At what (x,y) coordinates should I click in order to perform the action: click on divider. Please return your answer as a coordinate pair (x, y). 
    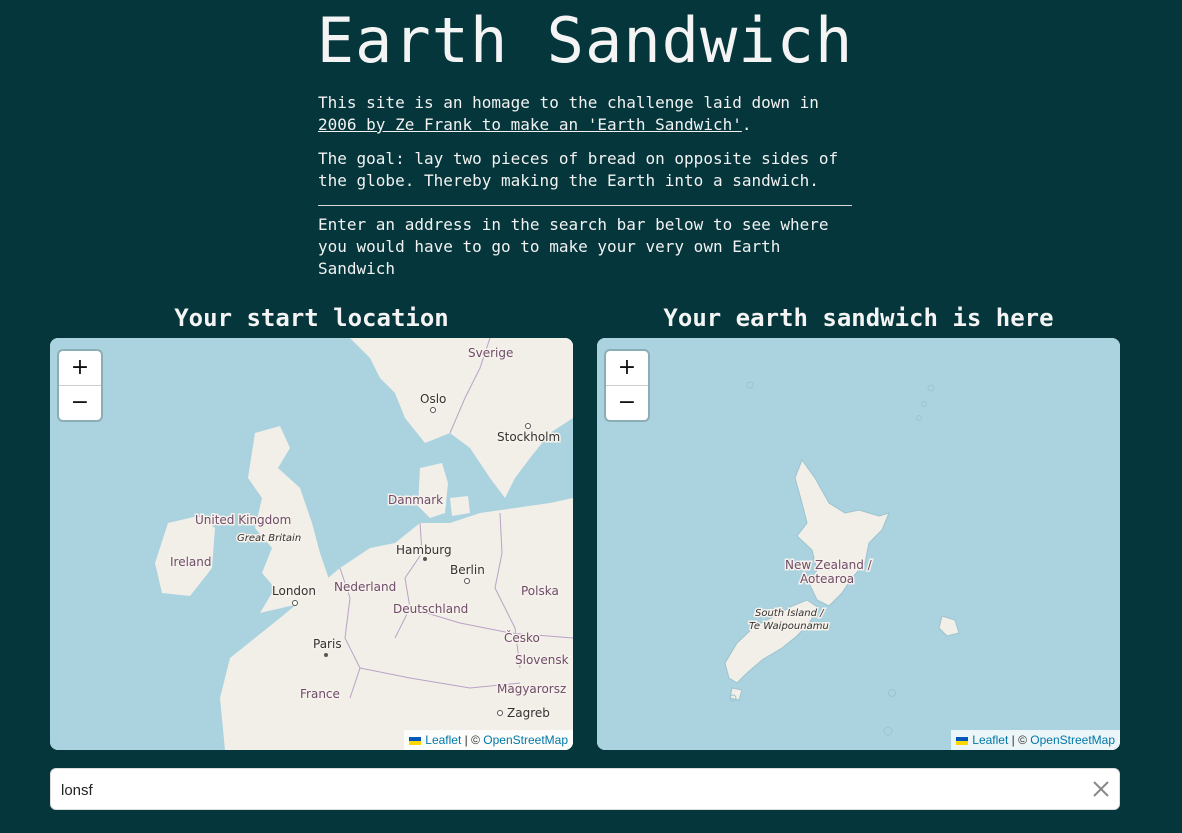
    Looking at the image, I should click on (585, 205).